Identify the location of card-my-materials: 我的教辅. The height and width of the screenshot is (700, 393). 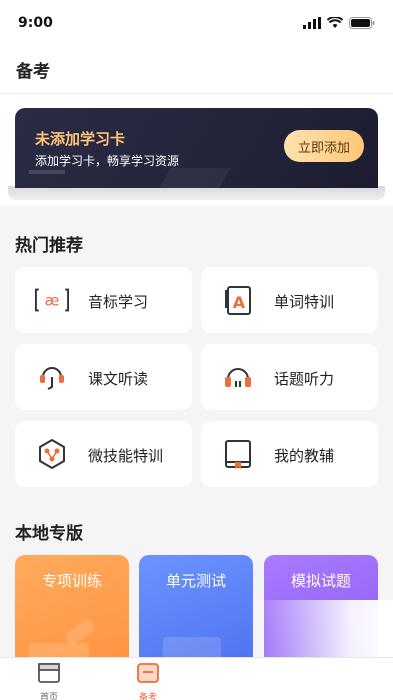
(289, 454).